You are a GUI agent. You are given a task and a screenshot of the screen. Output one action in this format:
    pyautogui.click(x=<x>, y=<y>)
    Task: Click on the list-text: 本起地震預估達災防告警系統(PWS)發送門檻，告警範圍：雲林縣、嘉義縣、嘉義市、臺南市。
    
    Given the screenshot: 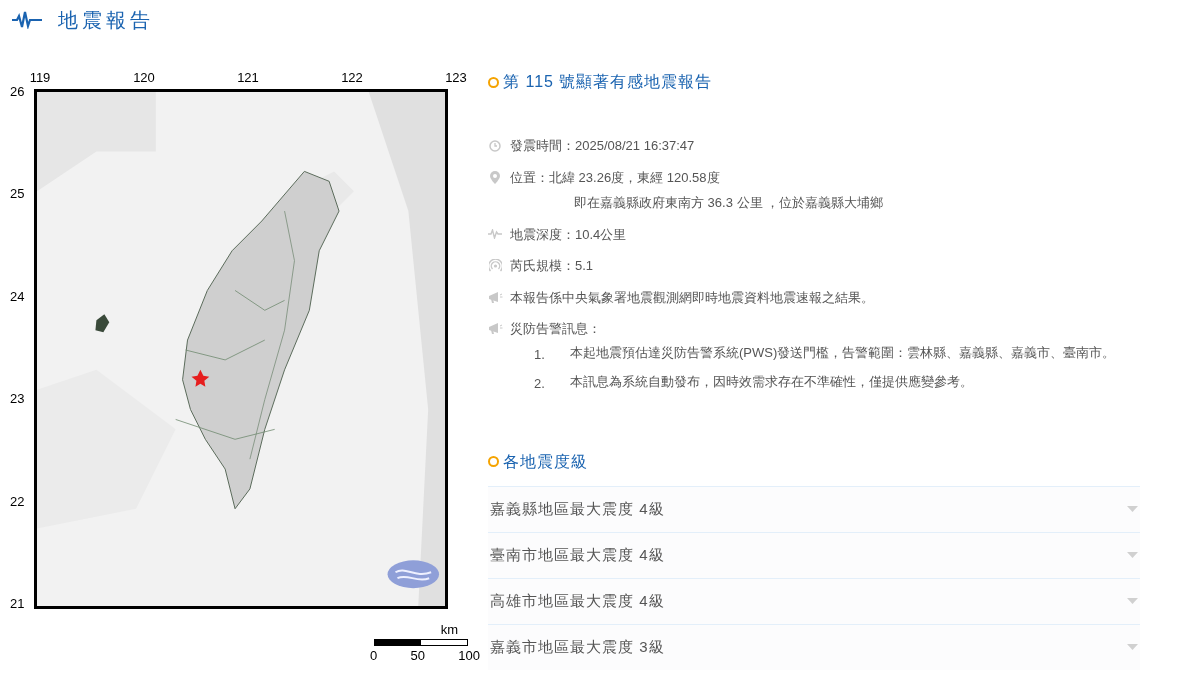 What is the action you would take?
    pyautogui.click(x=843, y=352)
    